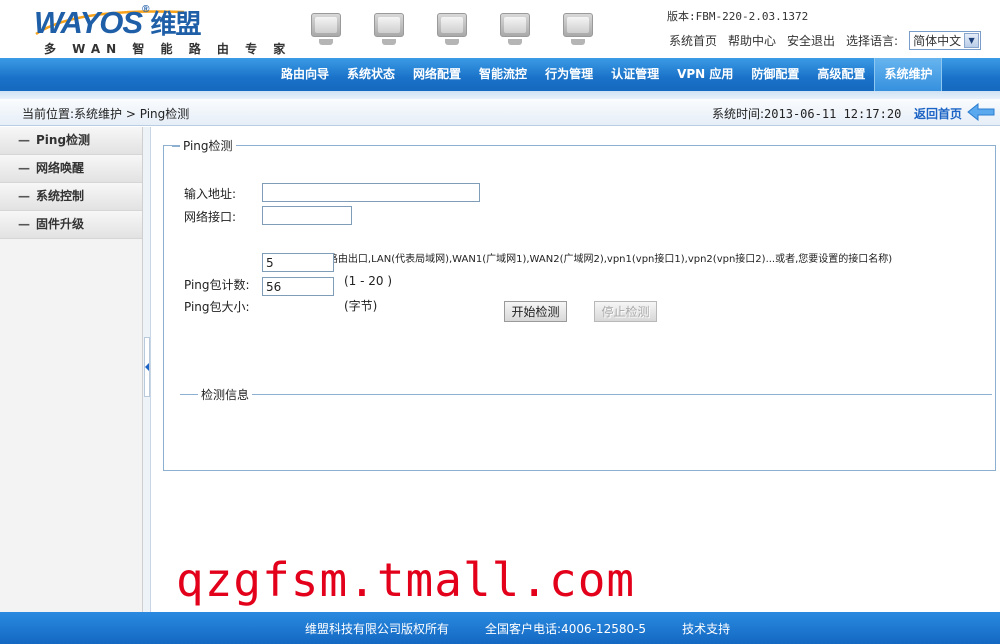 Image resolution: width=1000 pixels, height=644 pixels. What do you see at coordinates (71, 225) in the screenshot?
I see `sidebar-item-firmware-upgrade: — 固件升级` at bounding box center [71, 225].